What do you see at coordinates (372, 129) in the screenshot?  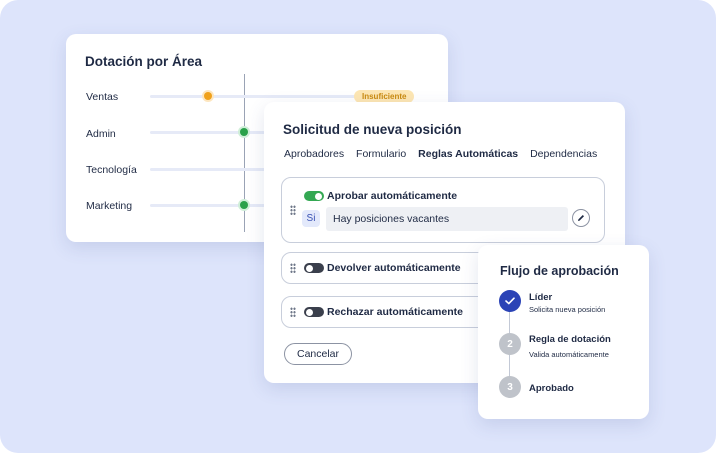 I see `solicitud-title: Solicitud de nueva posición` at bounding box center [372, 129].